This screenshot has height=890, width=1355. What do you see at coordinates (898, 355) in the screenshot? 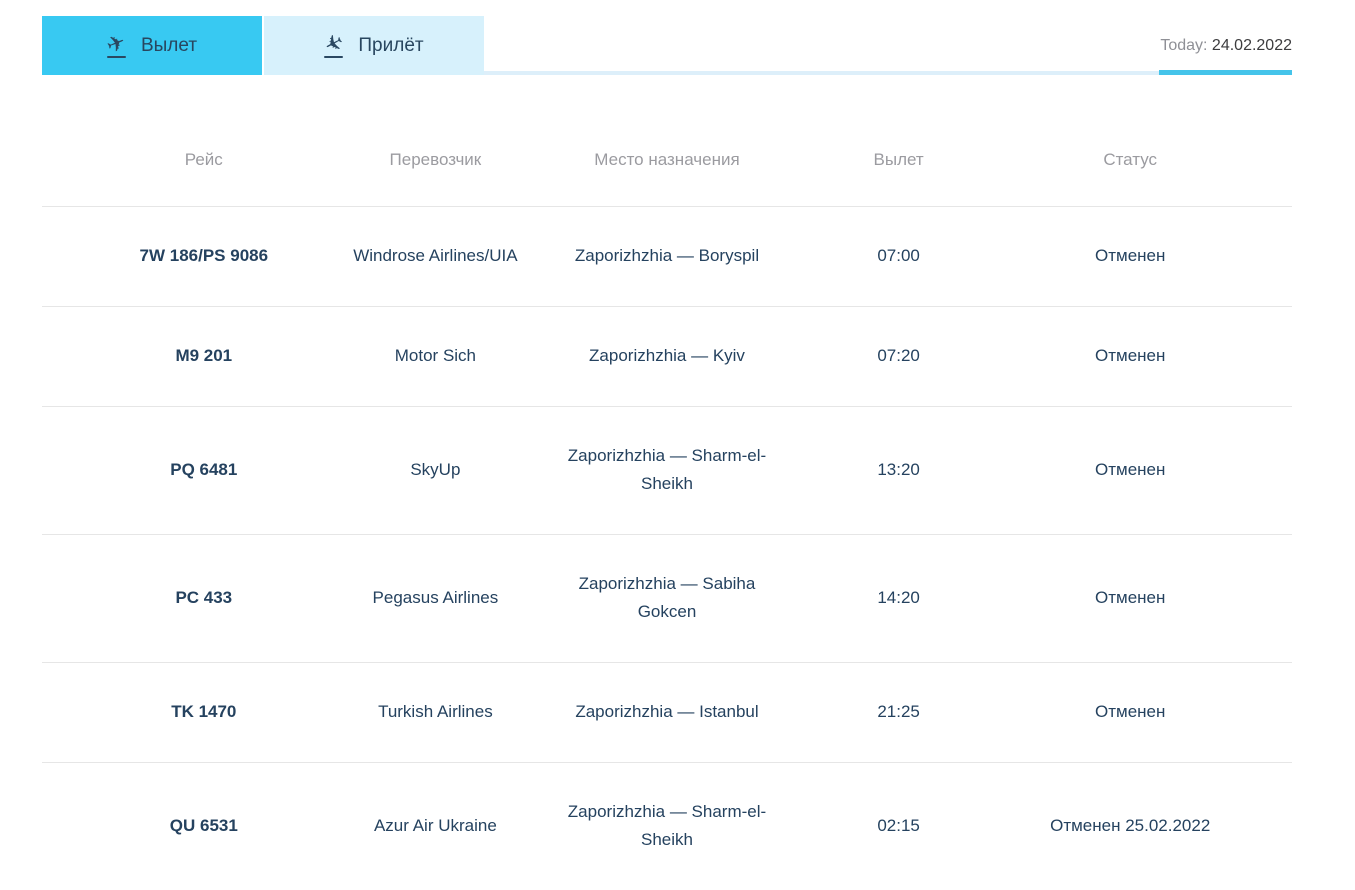
I see `cell-departure: 07:20` at bounding box center [898, 355].